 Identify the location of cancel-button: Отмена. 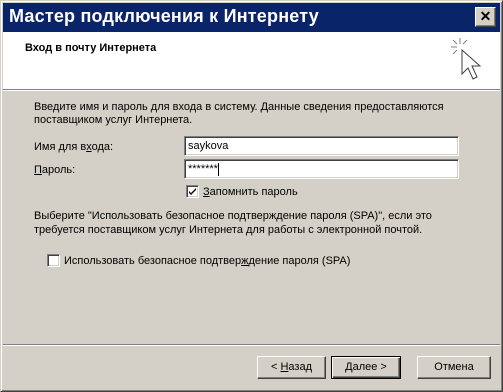
(454, 367).